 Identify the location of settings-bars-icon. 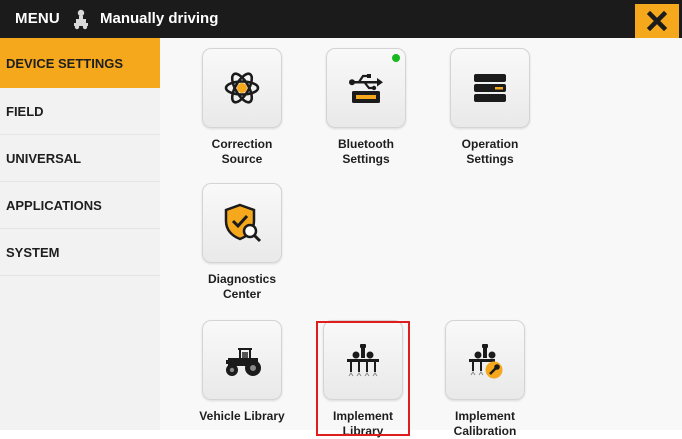
(490, 88).